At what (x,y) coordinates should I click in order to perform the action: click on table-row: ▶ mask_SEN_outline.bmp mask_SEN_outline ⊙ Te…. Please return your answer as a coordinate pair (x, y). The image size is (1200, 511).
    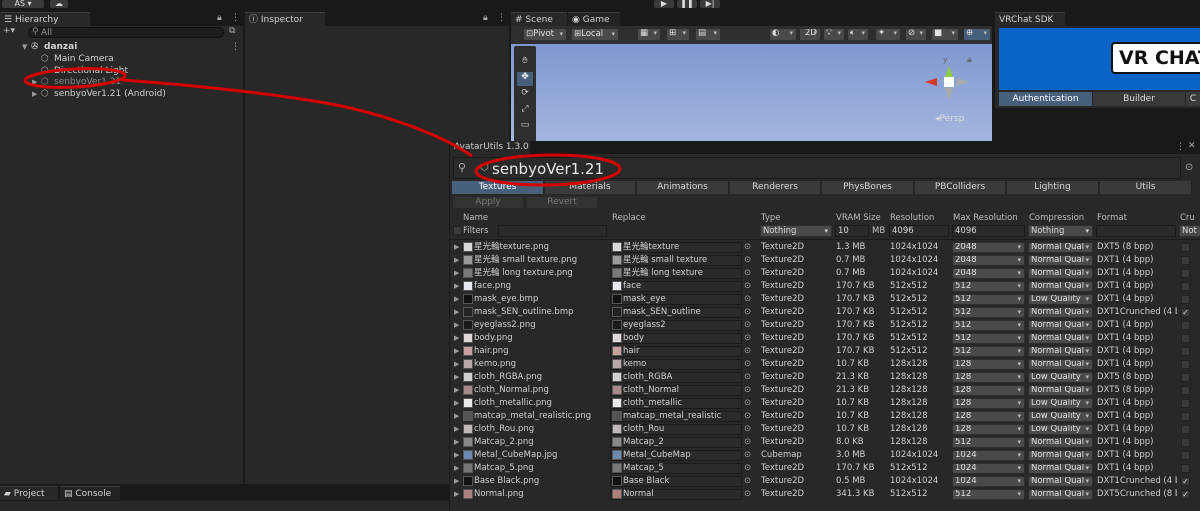
    Looking at the image, I should click on (825, 312).